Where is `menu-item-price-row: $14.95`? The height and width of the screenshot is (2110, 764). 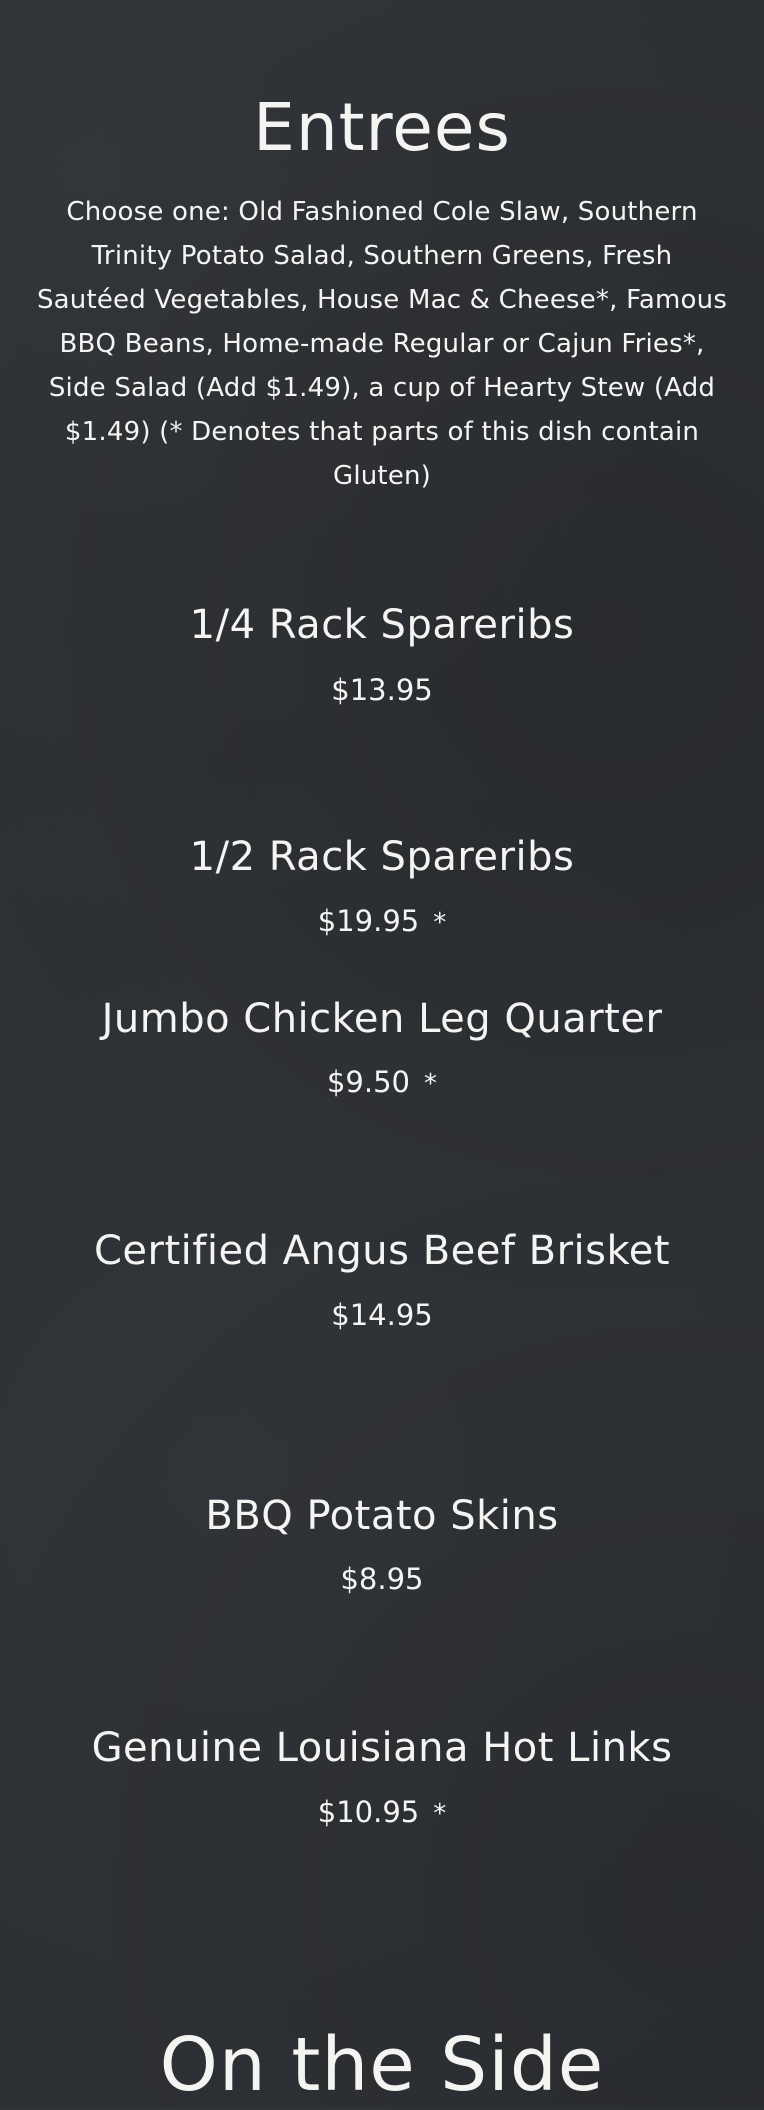
menu-item-price-row: $14.95 is located at coordinates (382, 1315).